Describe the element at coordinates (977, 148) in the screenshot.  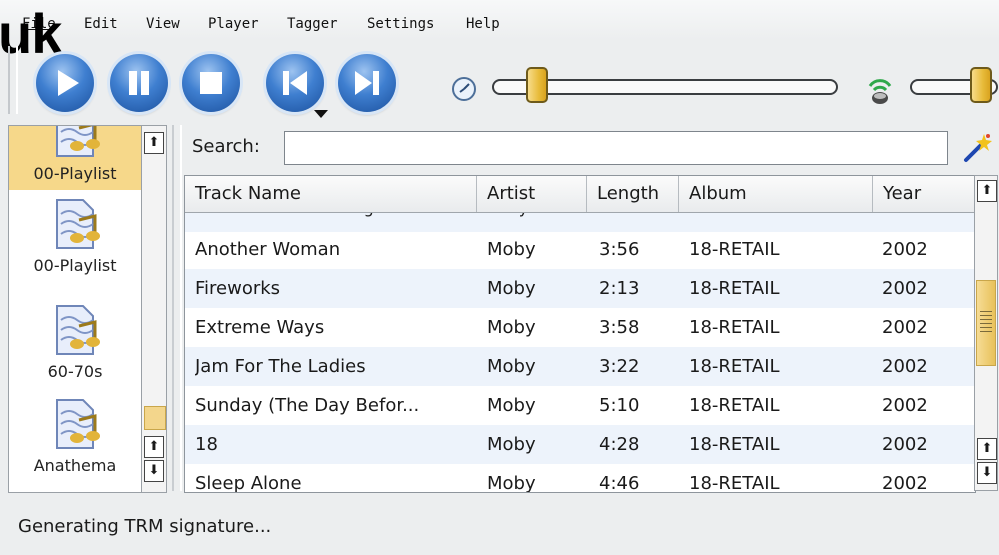
I see `magic-wand-clear-icon` at that location.